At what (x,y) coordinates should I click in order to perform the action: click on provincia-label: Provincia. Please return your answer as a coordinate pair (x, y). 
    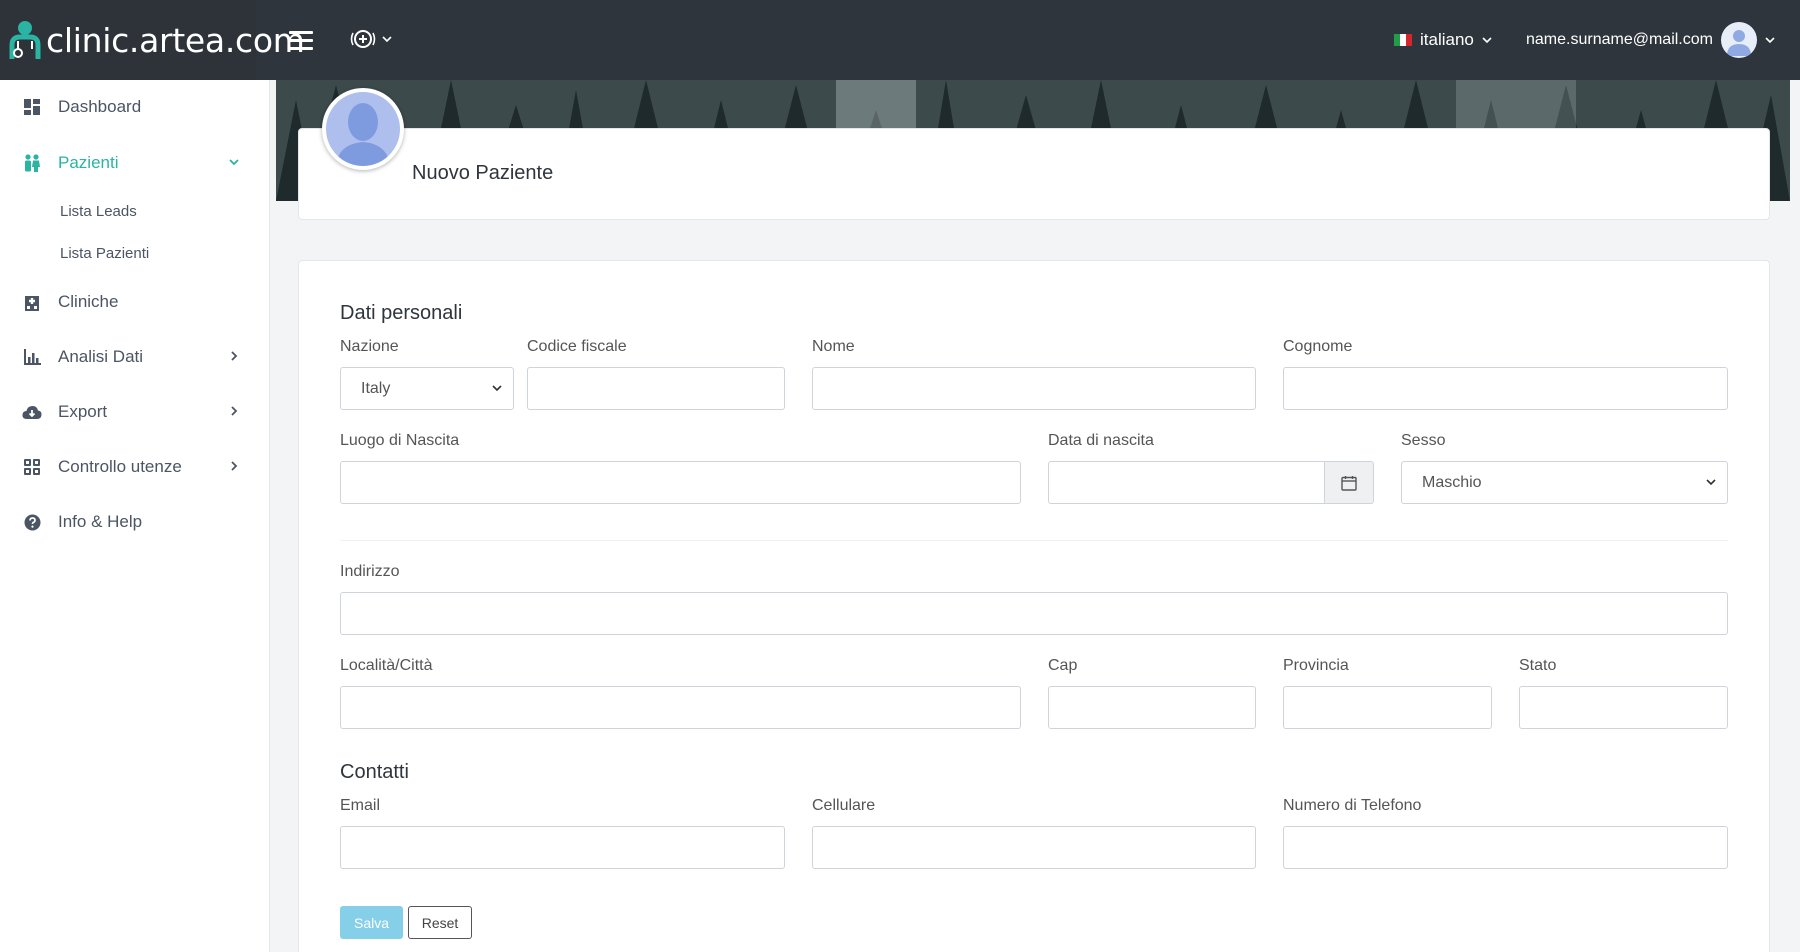
    Looking at the image, I should click on (1316, 665).